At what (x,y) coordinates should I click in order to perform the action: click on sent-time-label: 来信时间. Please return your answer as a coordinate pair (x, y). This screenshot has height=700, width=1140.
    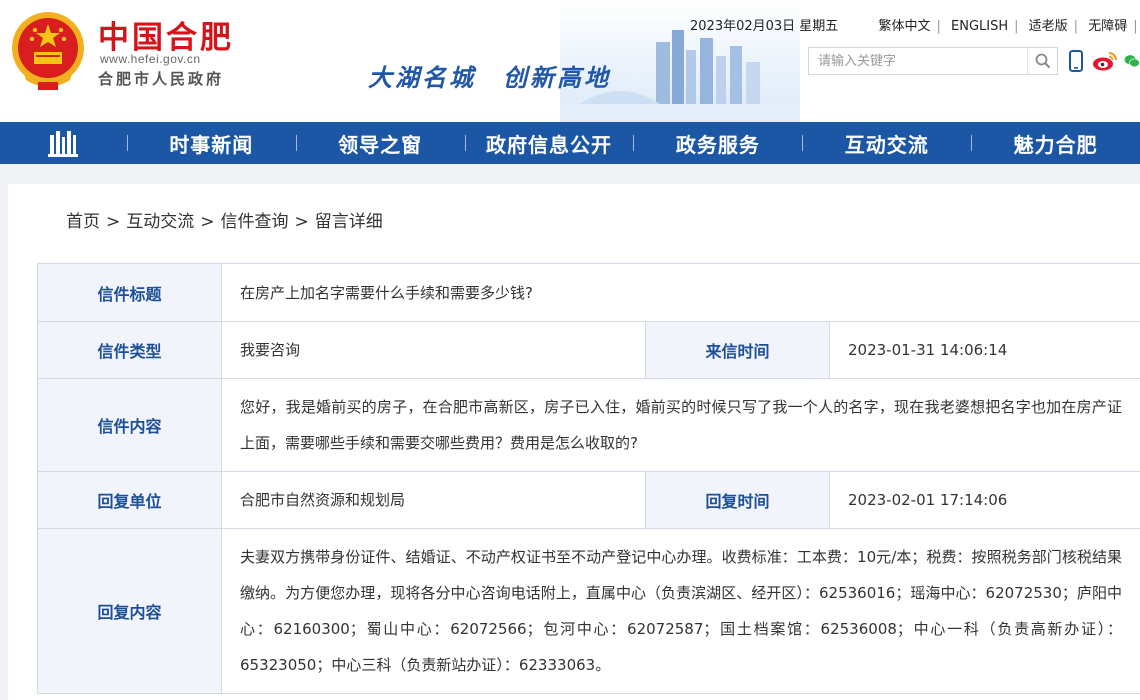
    Looking at the image, I should click on (737, 350).